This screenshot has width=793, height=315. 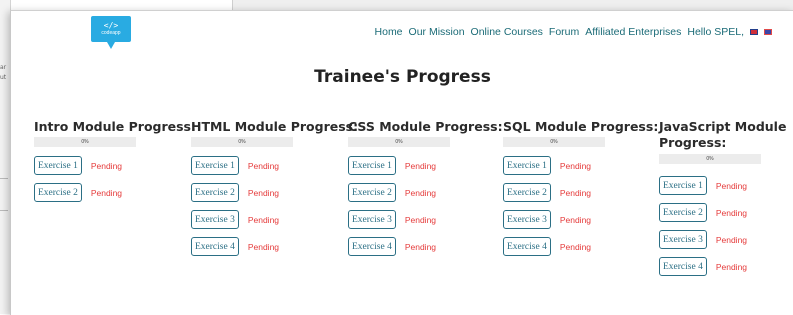 What do you see at coordinates (693, 142) in the screenshot?
I see `module-title-line-2: Progress:` at bounding box center [693, 142].